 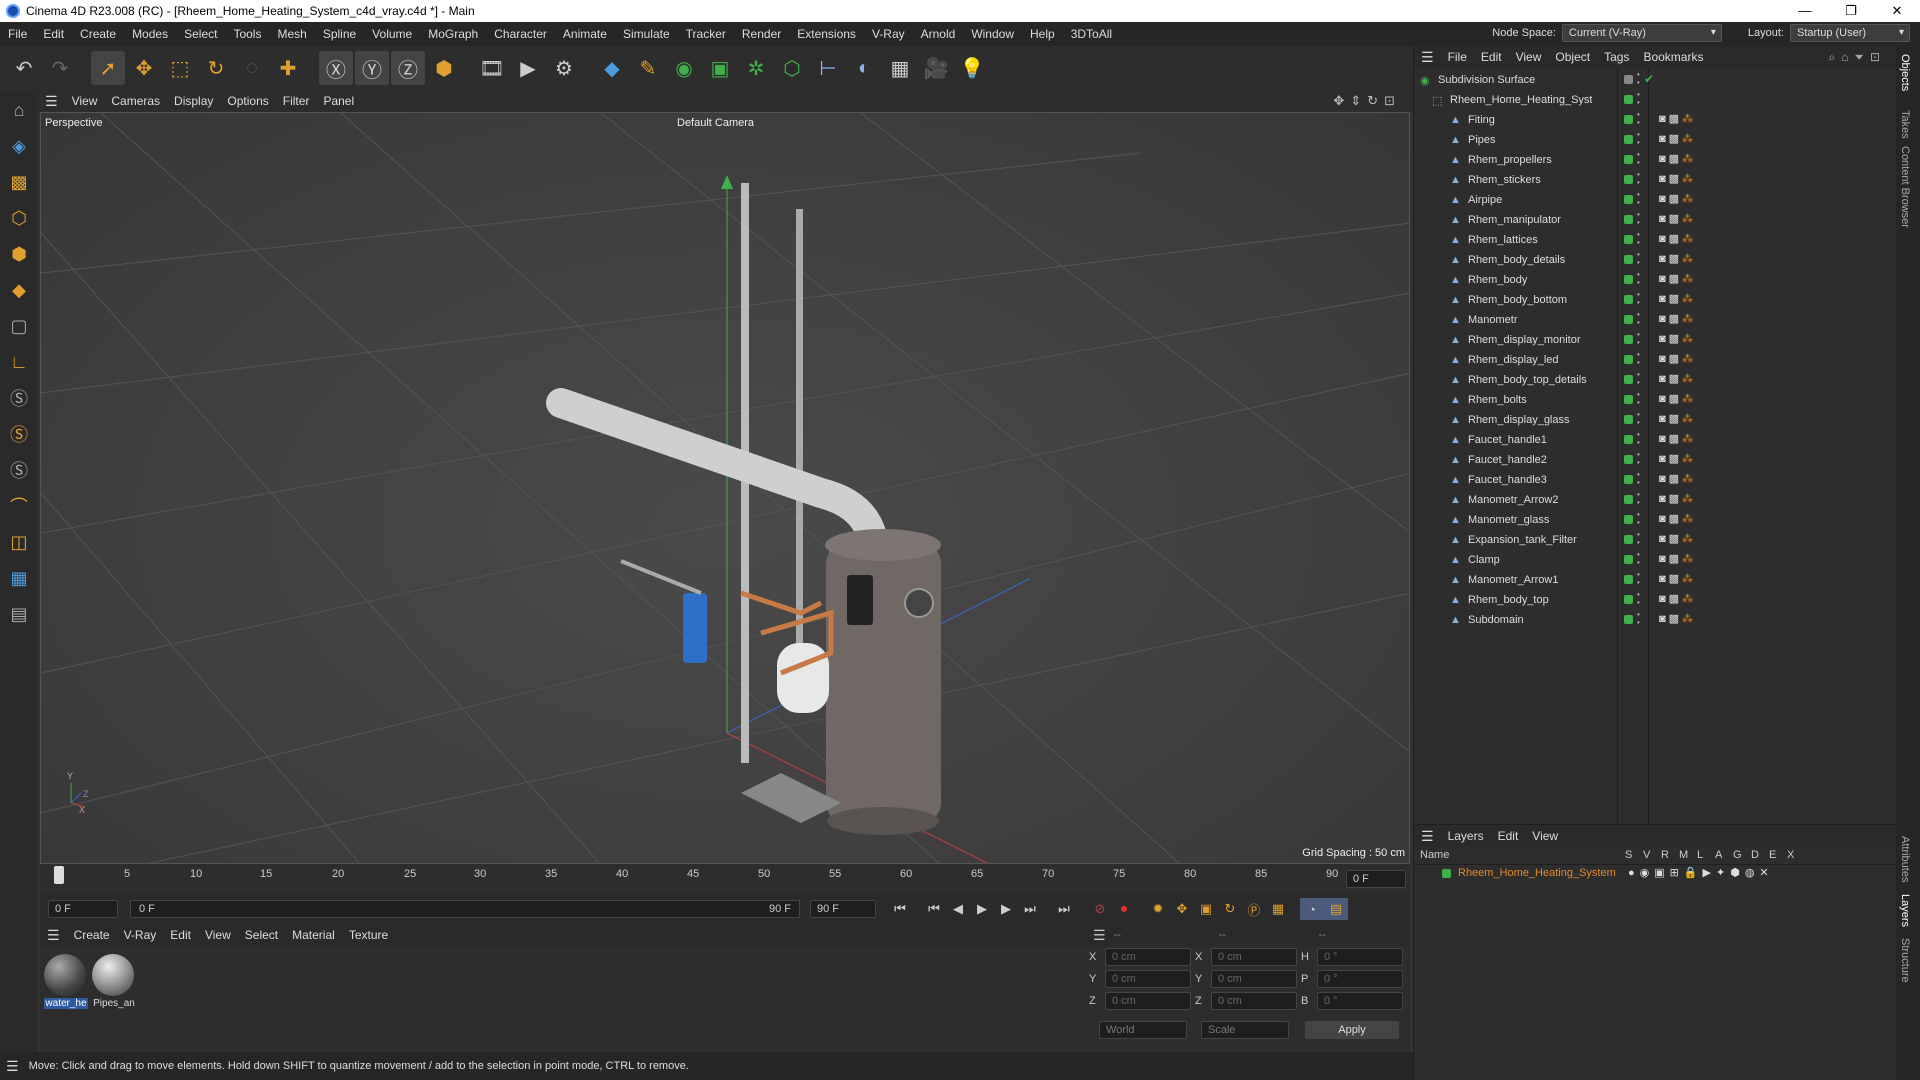 I want to click on object-name: Rhem_stickers, so click(x=1530, y=180).